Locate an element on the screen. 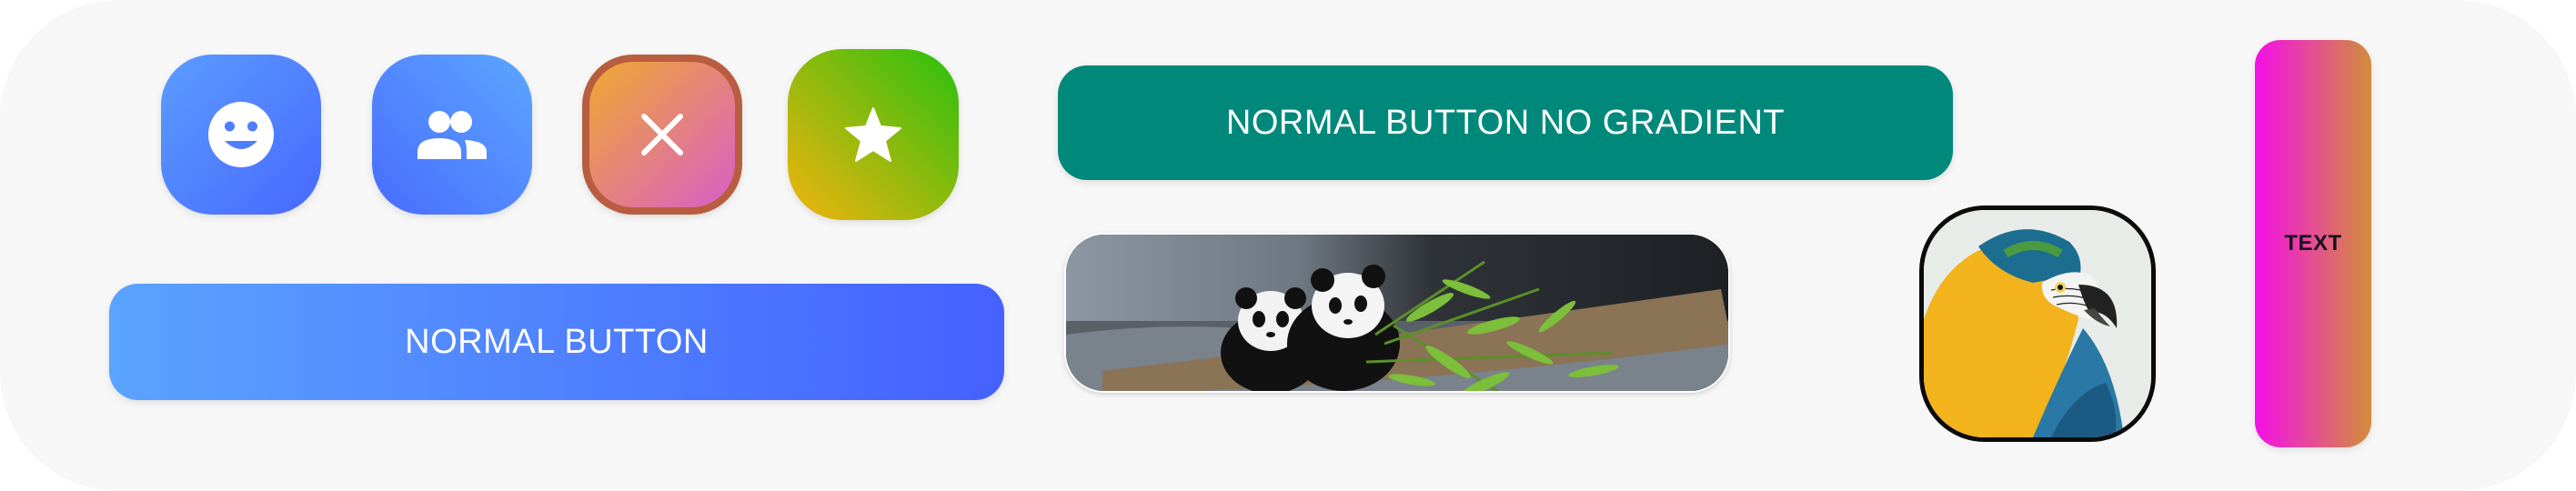 This screenshot has height=491, width=2576. no-gradient-button: NORMAL BUTTON NO GRADIENT is located at coordinates (1505, 122).